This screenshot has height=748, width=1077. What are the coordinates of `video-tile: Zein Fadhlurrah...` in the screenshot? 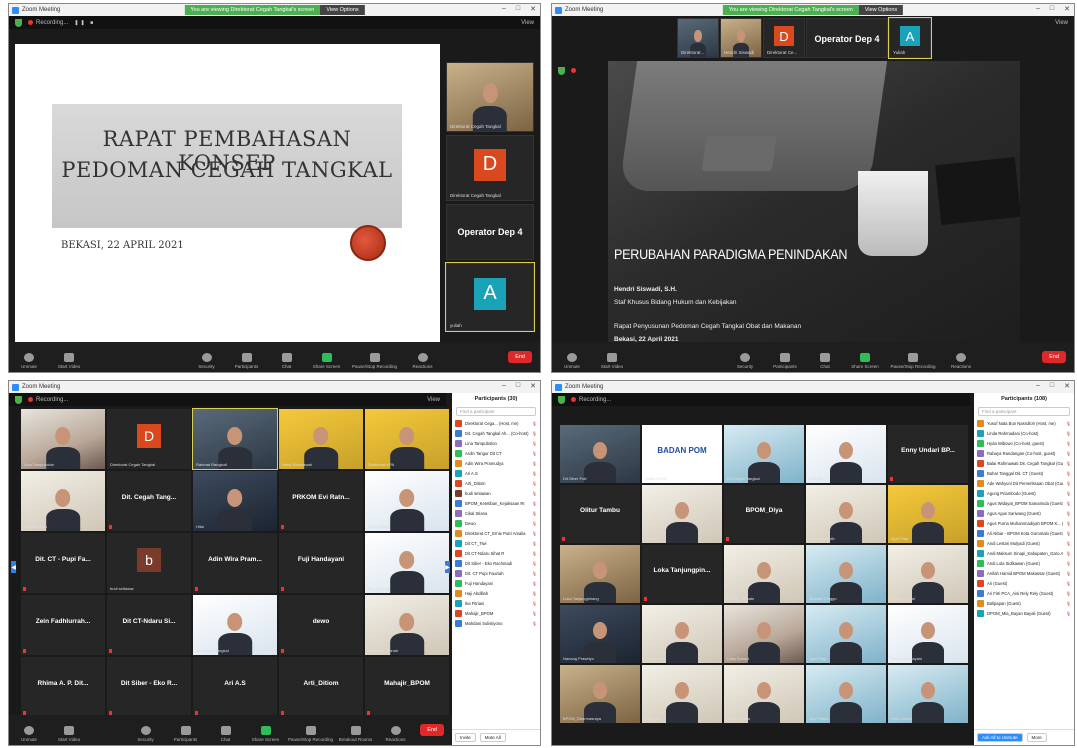 It's located at (63, 625).